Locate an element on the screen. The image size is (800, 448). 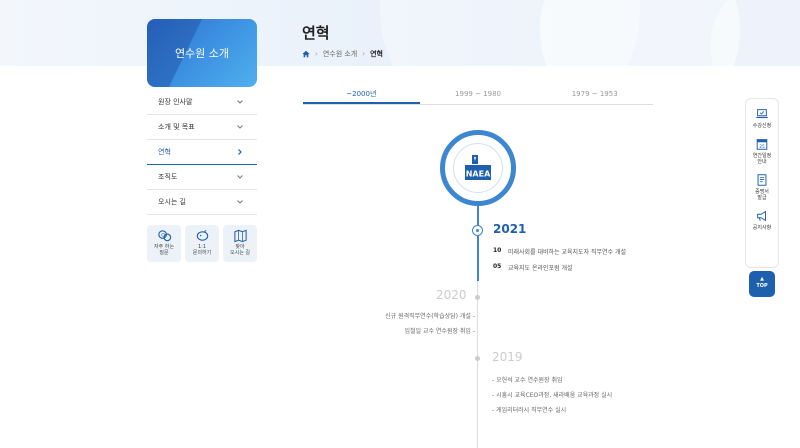
faq-icon: Q is located at coordinates (164, 236).